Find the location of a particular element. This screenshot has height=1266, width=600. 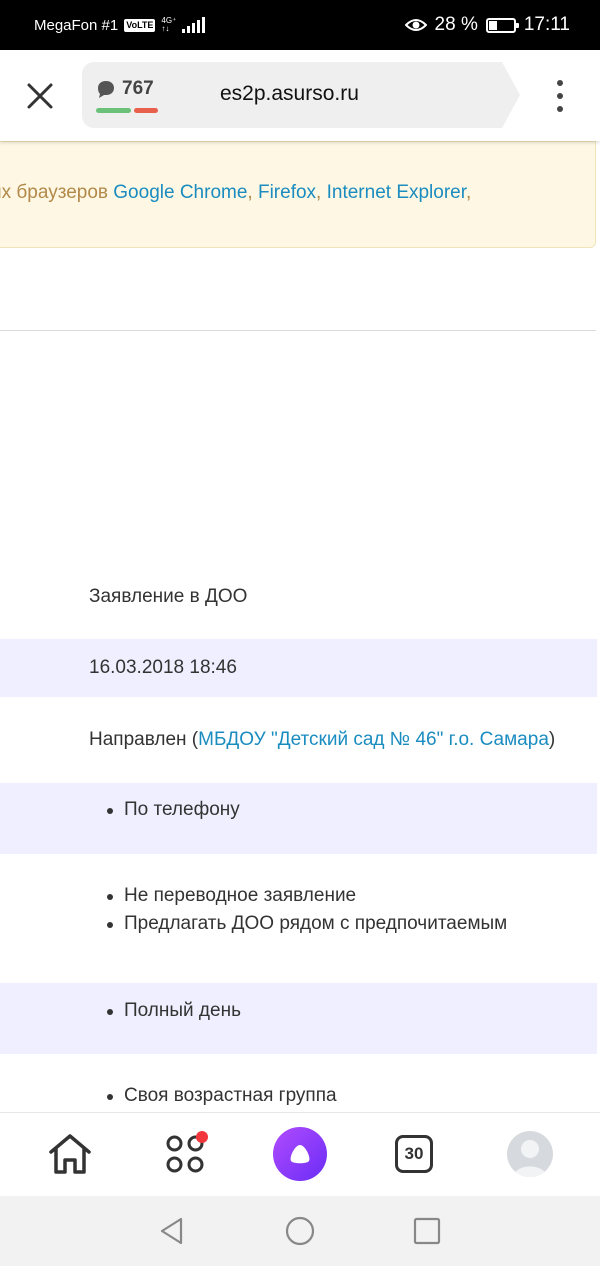

clock: 17:11 is located at coordinates (546, 24).